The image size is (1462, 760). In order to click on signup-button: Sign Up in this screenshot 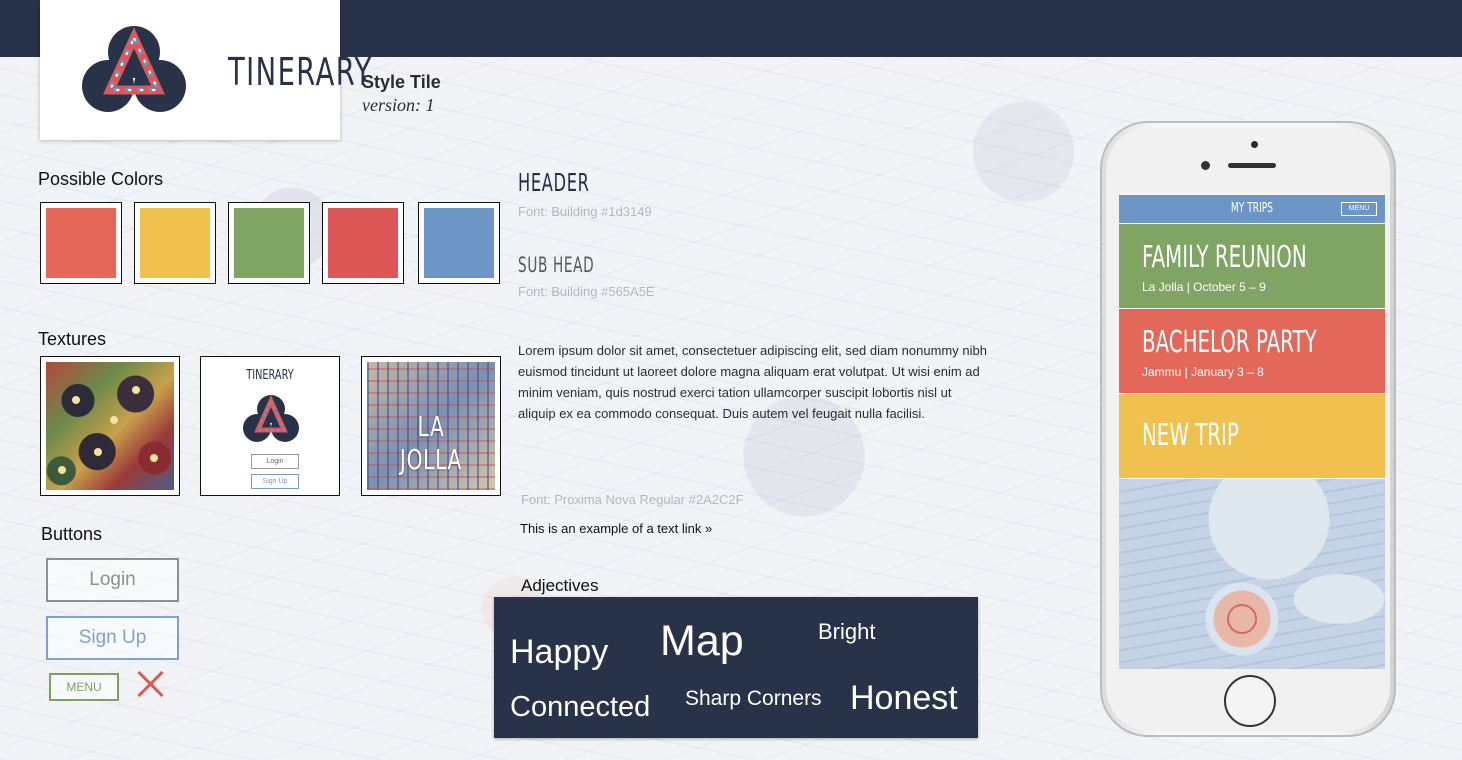, I will do `click(112, 638)`.